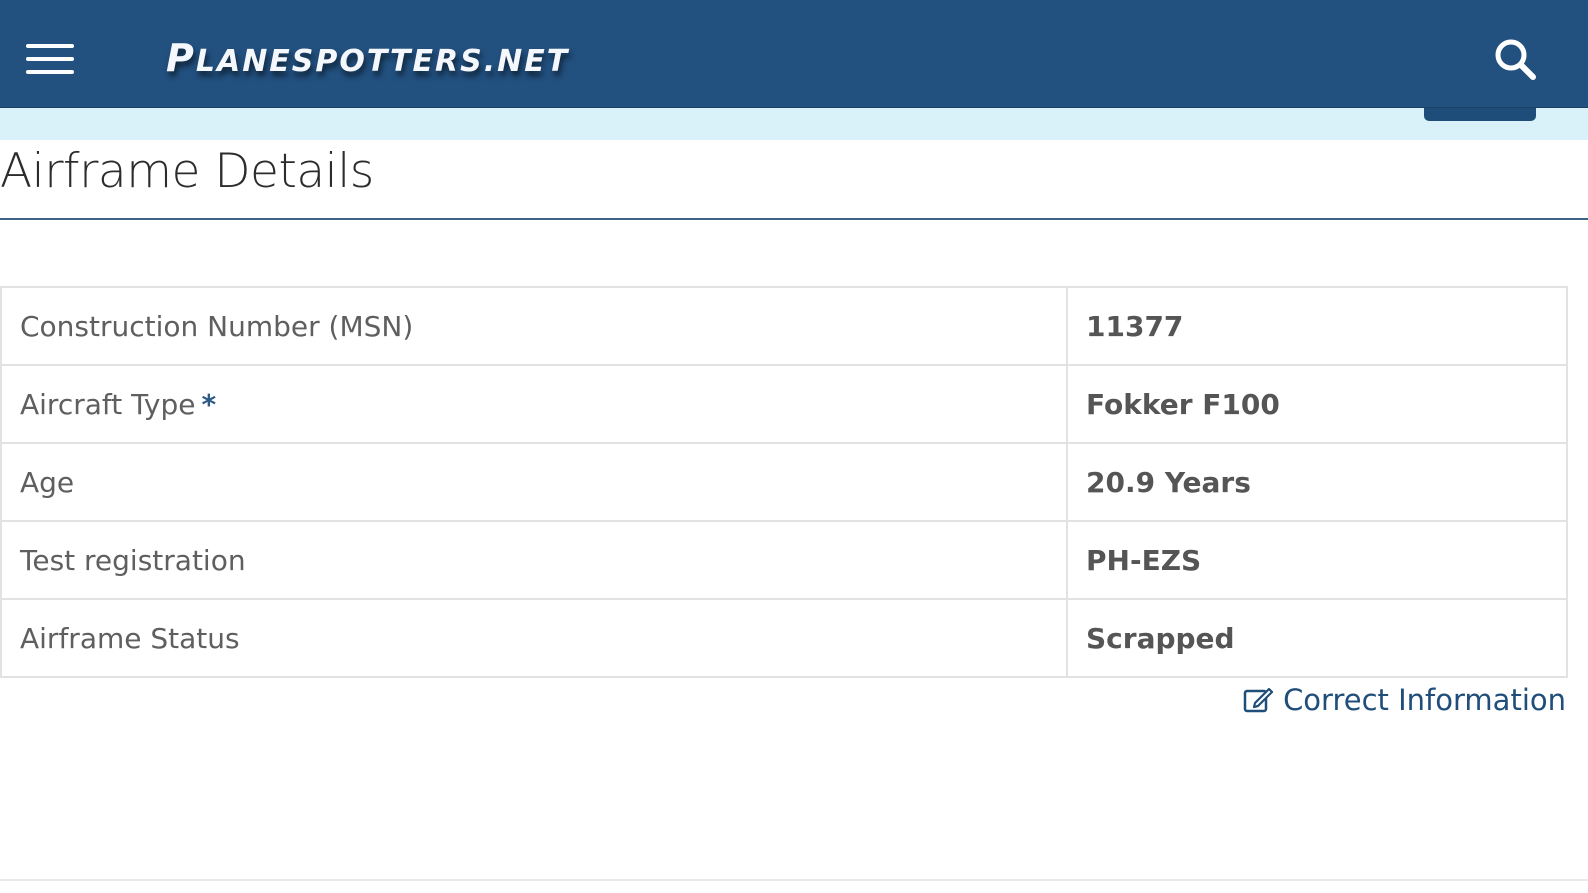 This screenshot has width=1588, height=893. What do you see at coordinates (534, 326) in the screenshot?
I see `row-label: Construction Number (MSN)` at bounding box center [534, 326].